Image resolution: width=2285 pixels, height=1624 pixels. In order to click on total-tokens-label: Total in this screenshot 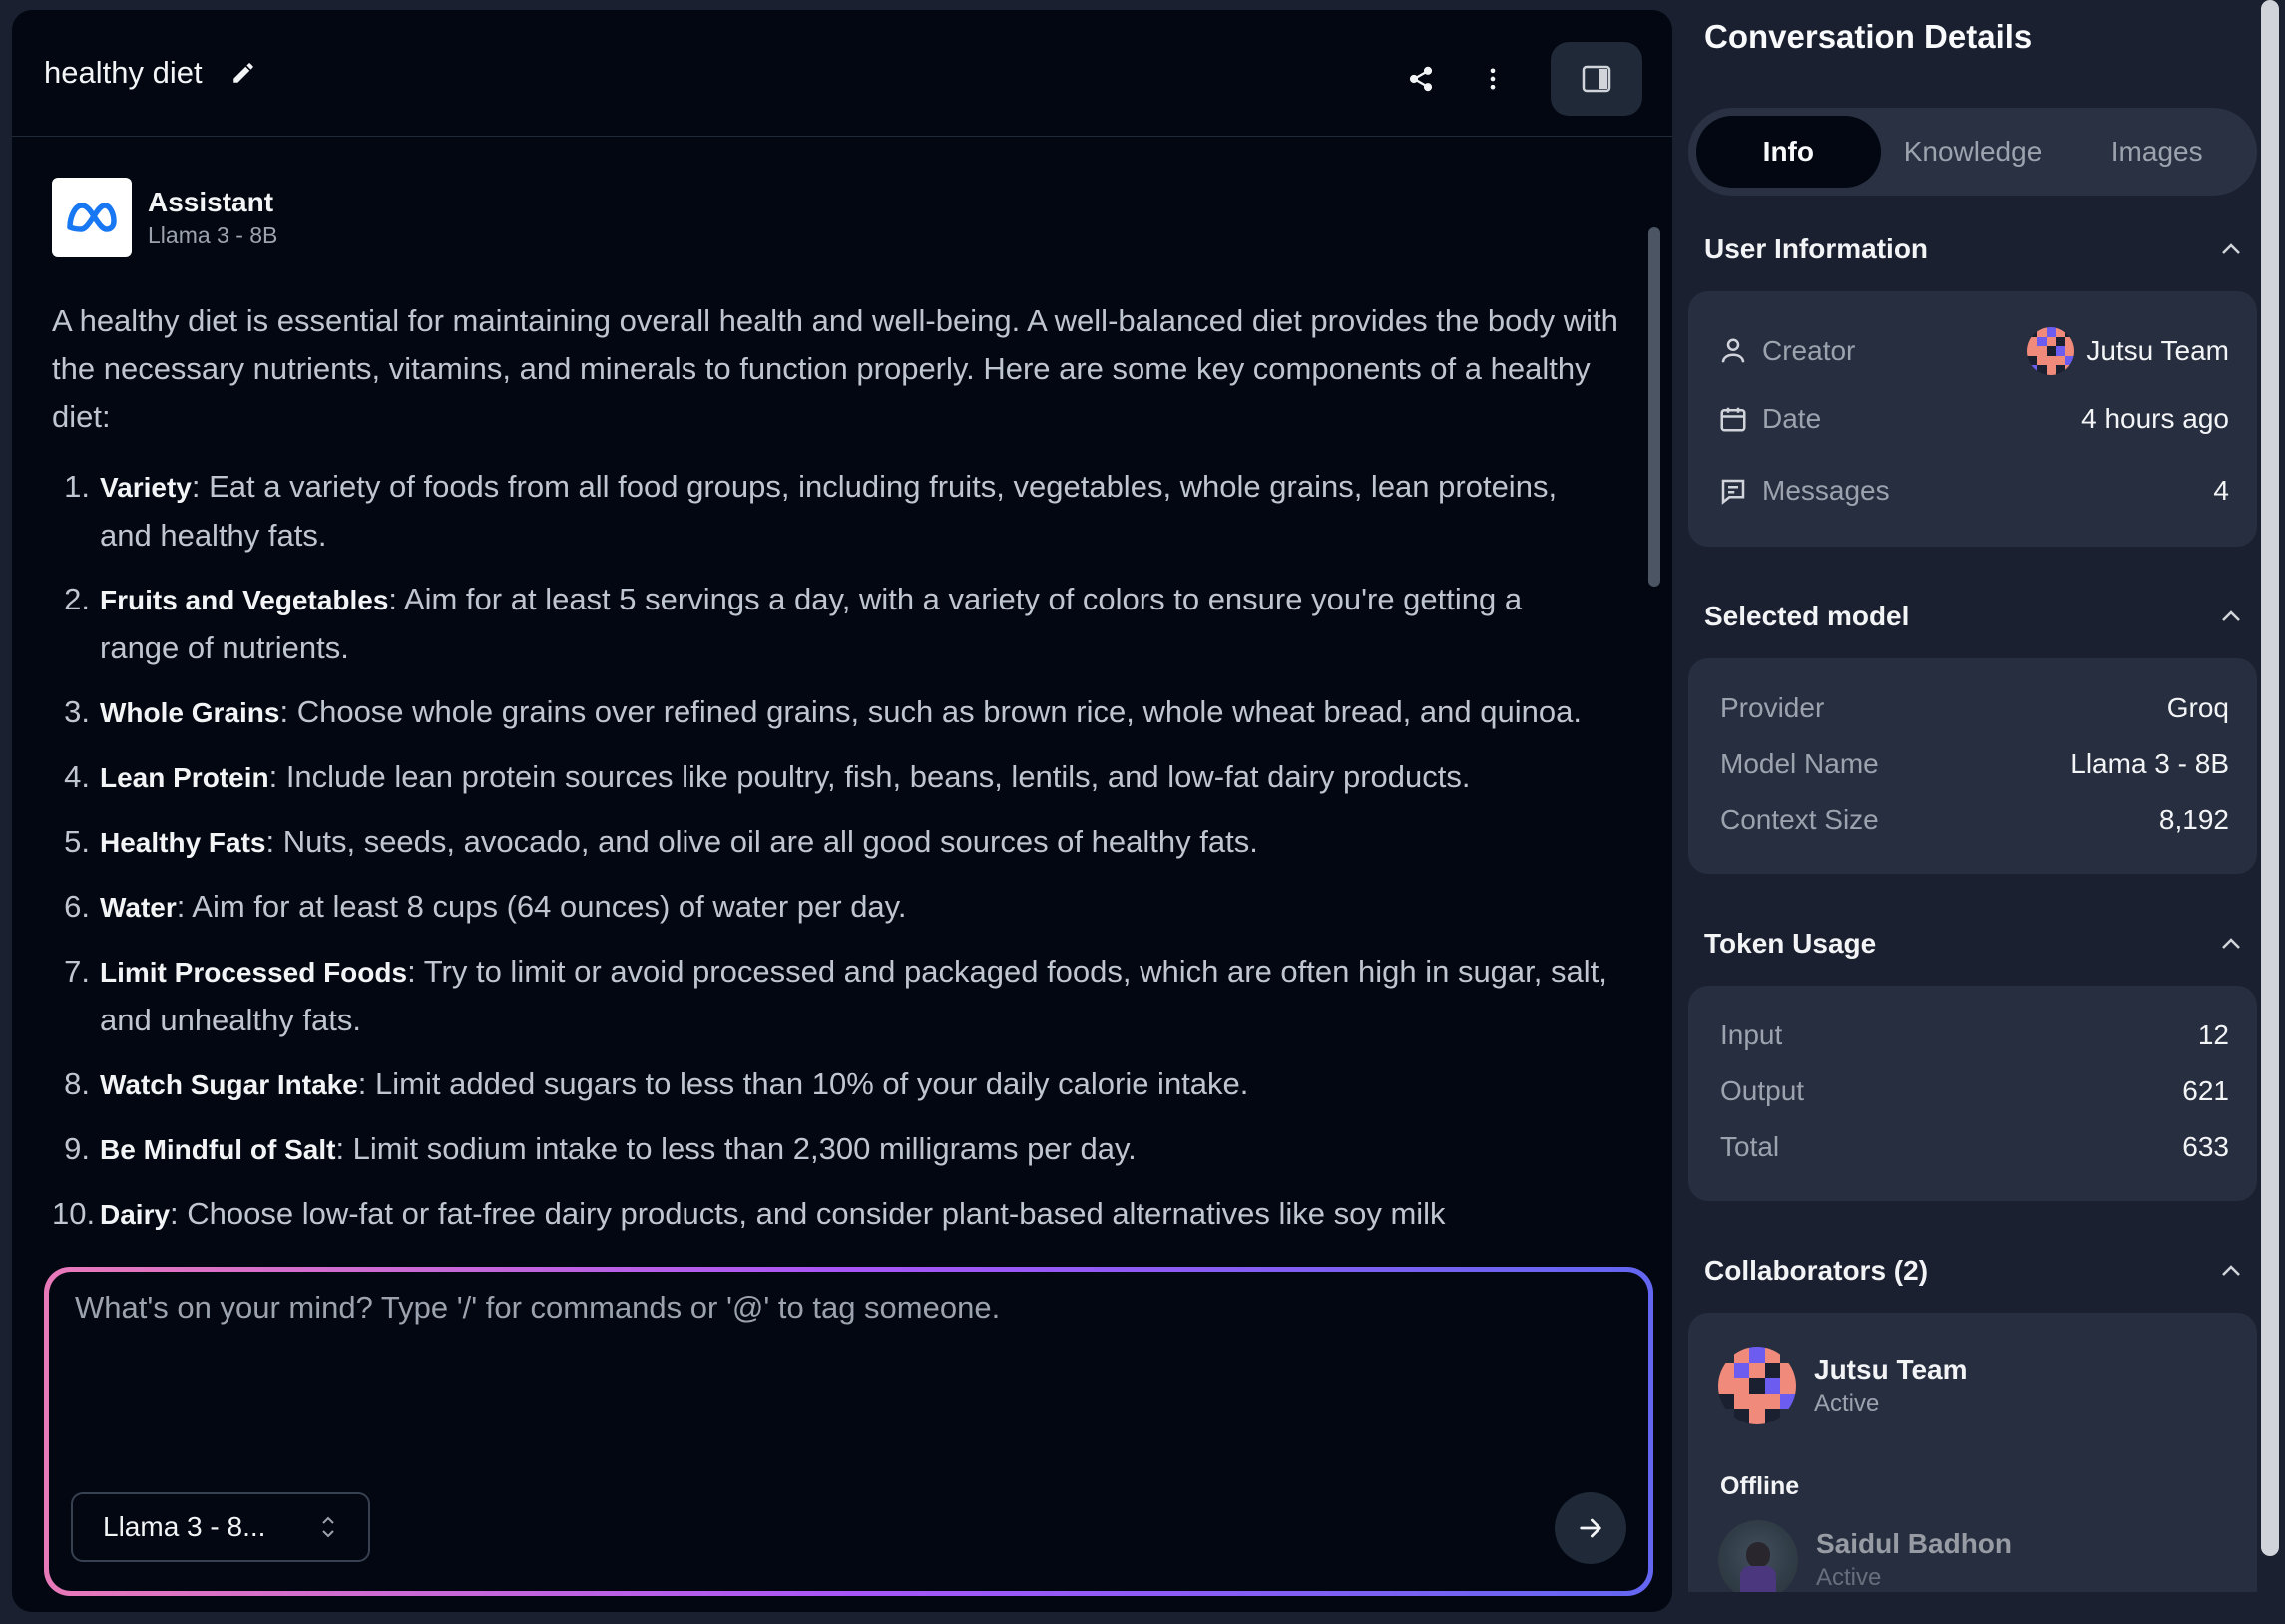, I will do `click(1750, 1146)`.